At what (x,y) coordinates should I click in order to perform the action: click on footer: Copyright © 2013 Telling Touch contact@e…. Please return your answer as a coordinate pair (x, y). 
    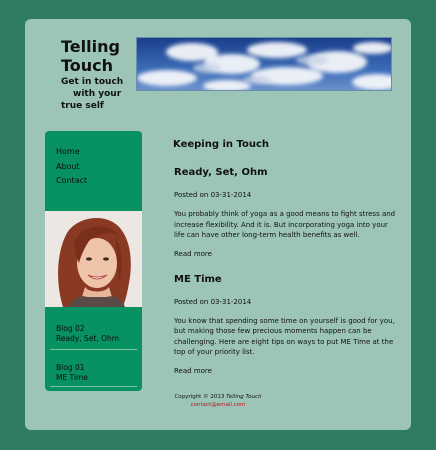
    Looking at the image, I should click on (218, 401).